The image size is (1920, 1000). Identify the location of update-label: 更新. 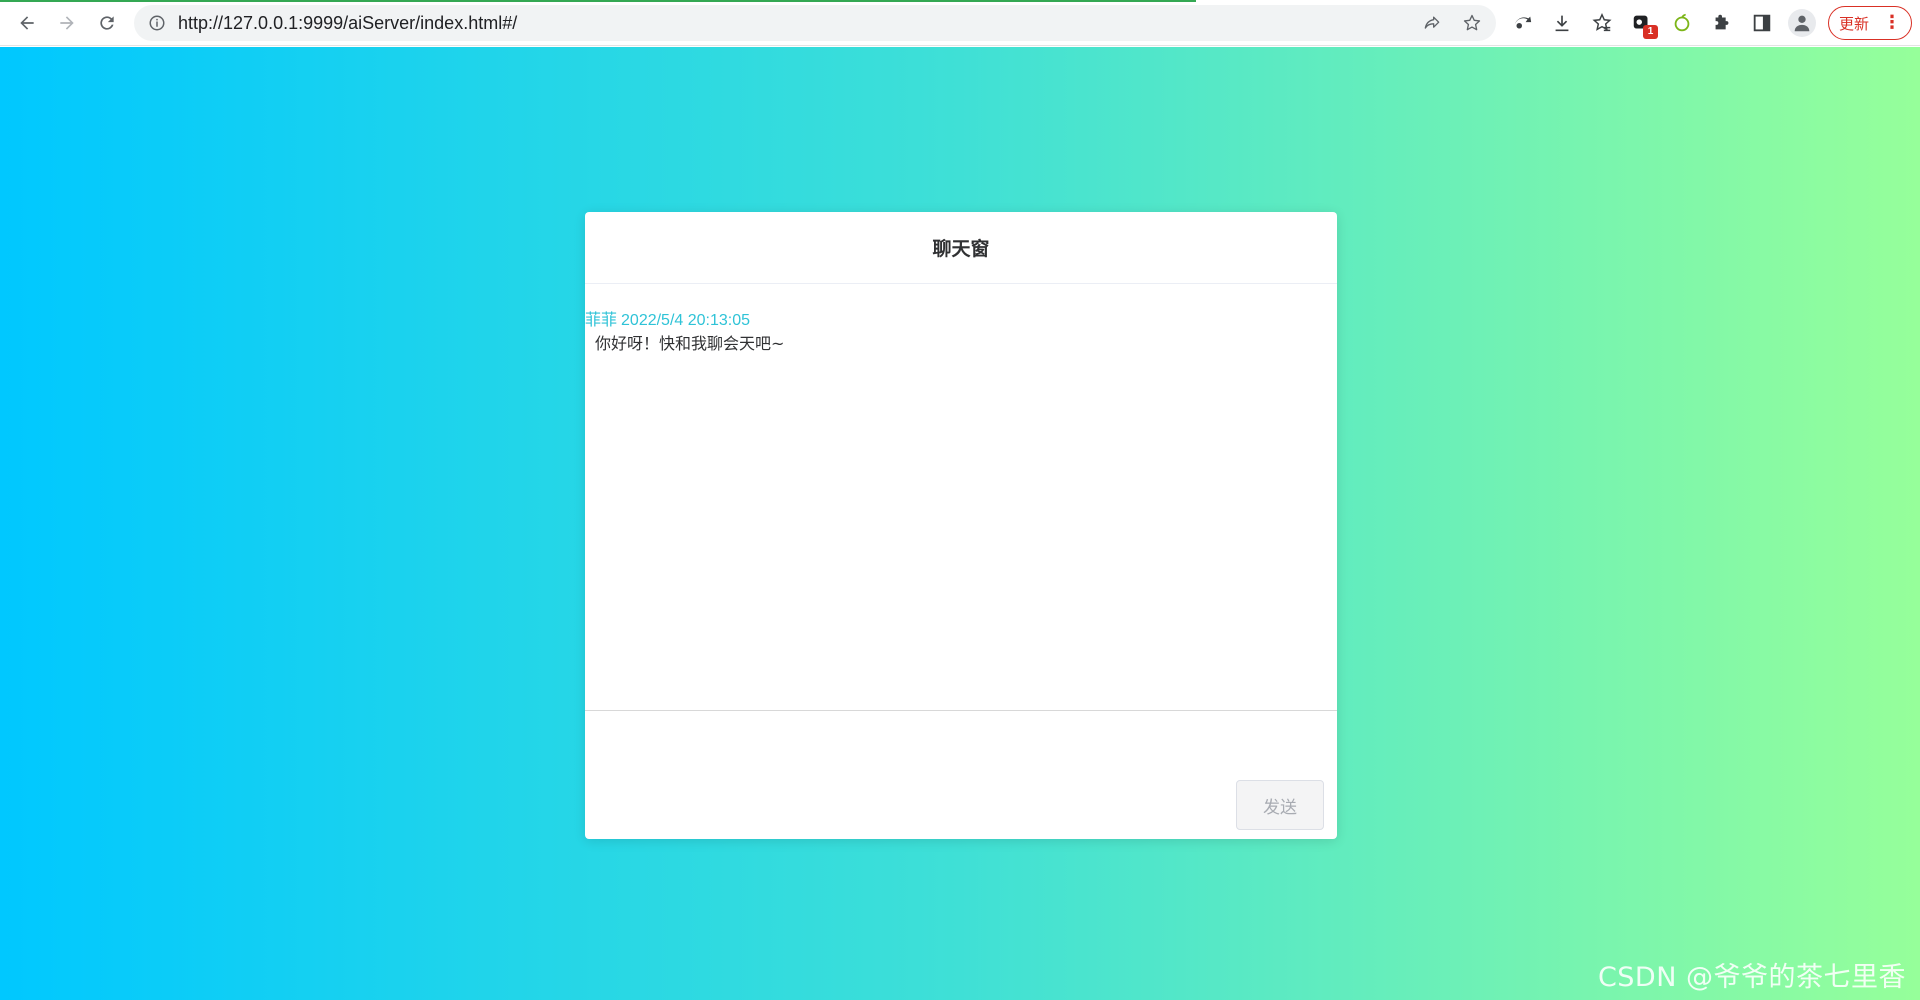
(1853, 23).